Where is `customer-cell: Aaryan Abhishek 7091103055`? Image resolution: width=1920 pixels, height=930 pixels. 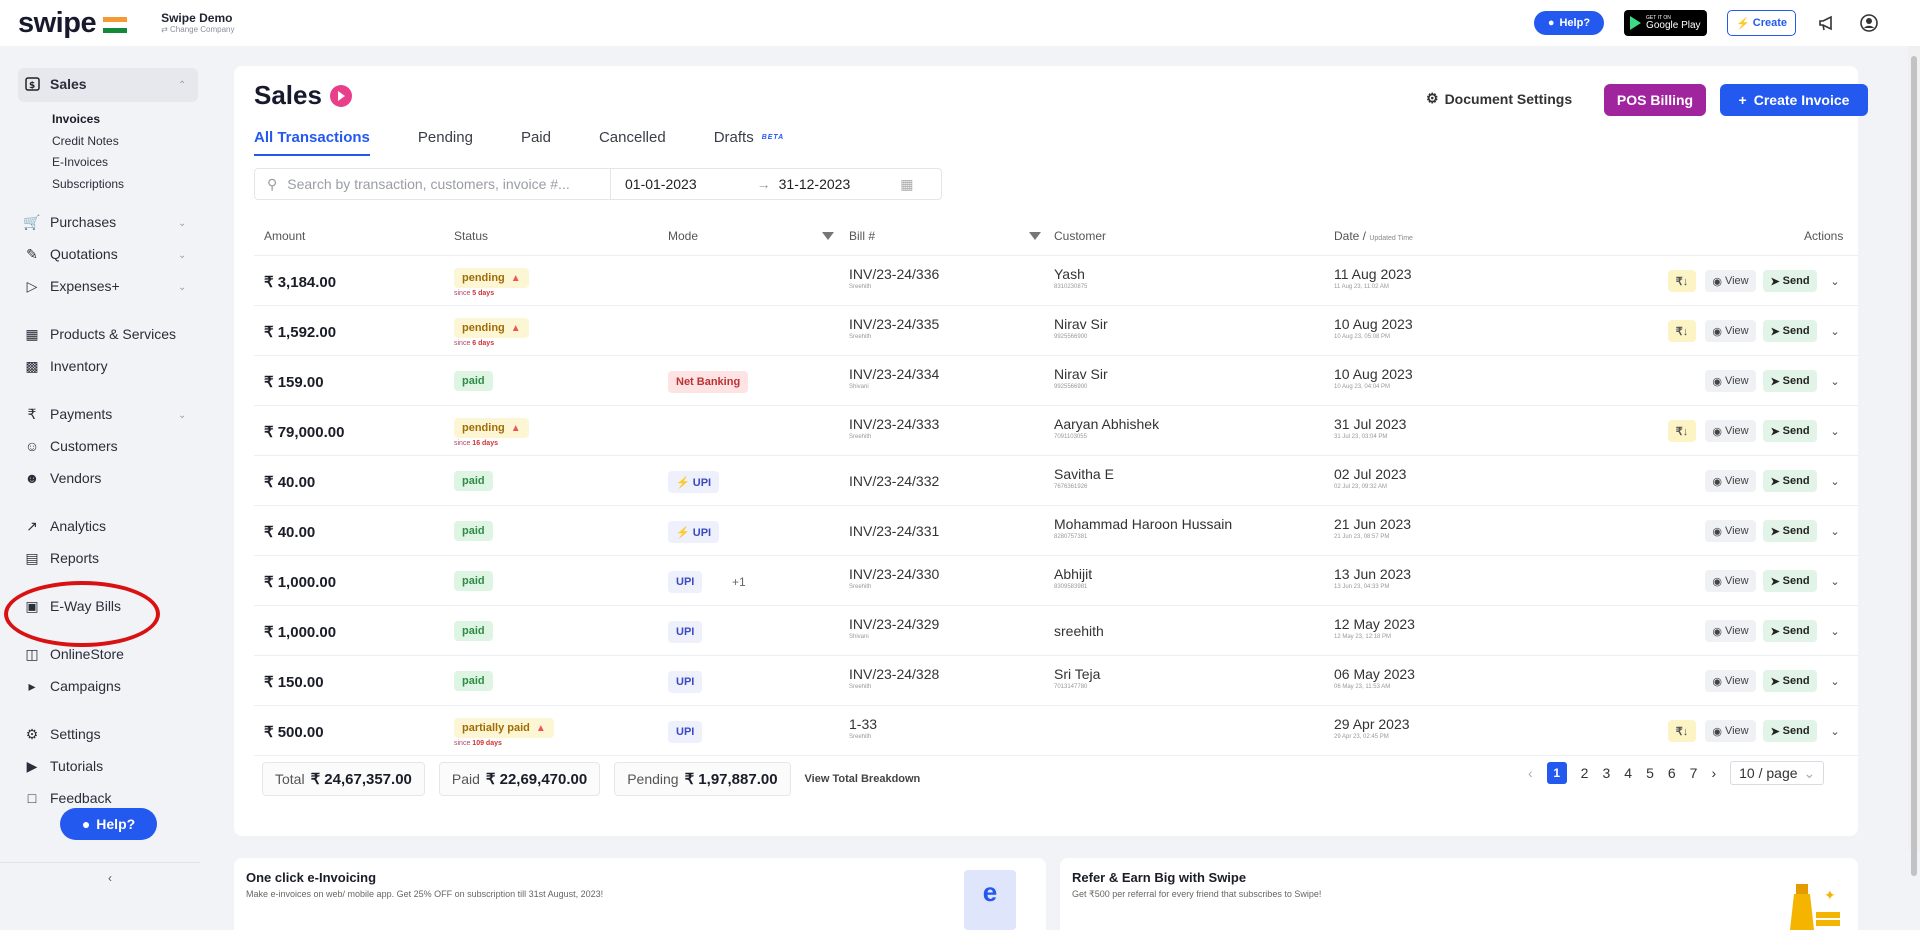
customer-cell: Aaryan Abhishek 7091103055 is located at coordinates (1106, 428).